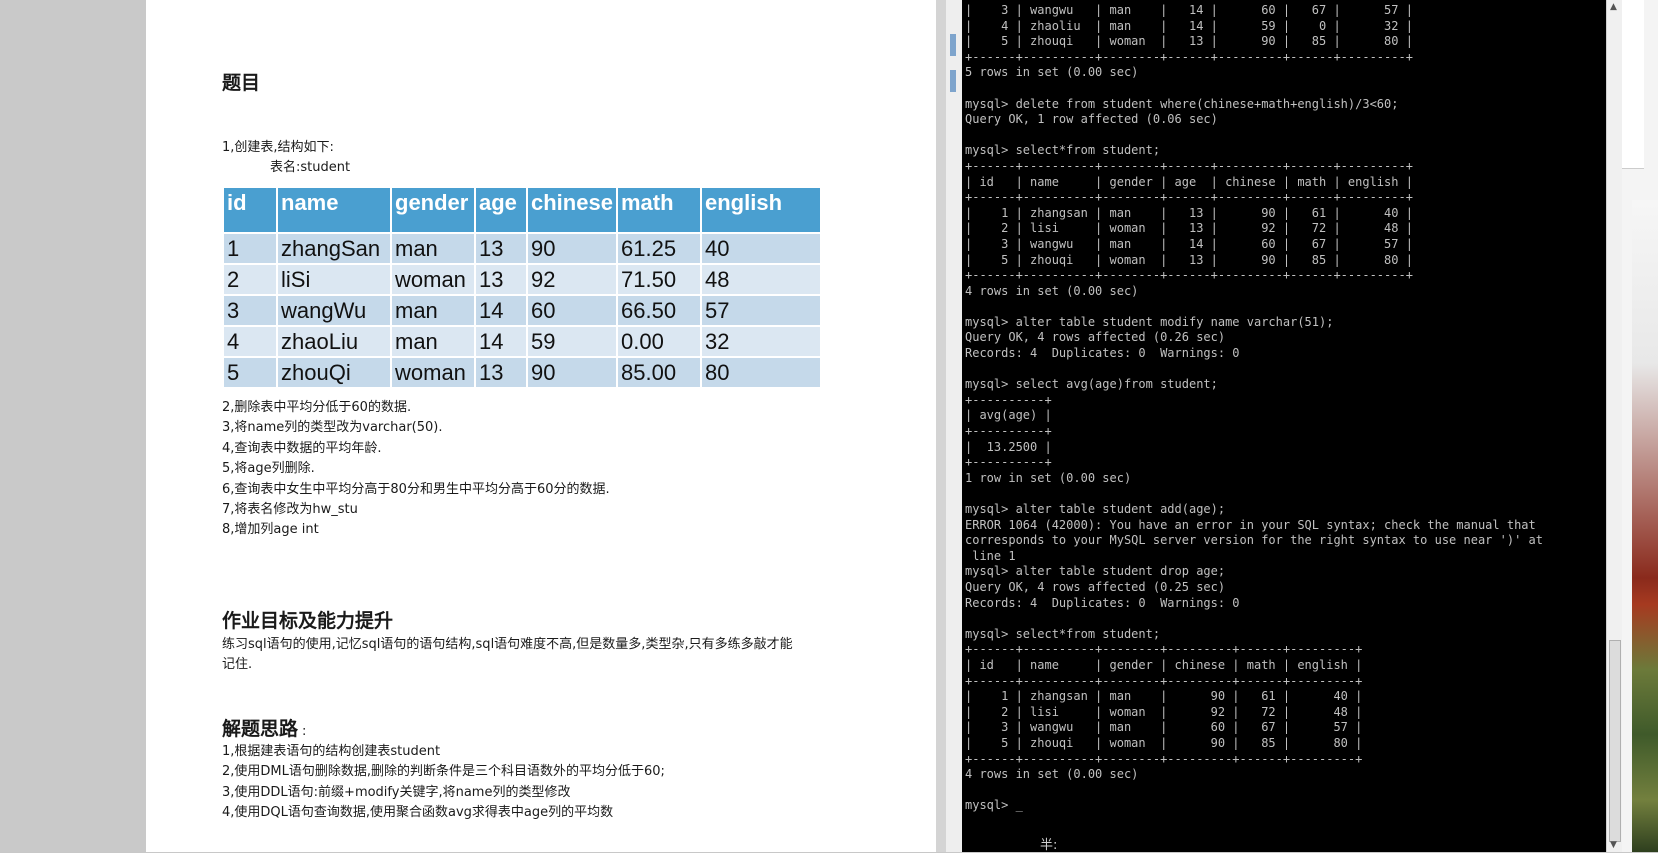 This screenshot has width=1658, height=853. I want to click on table-cell-chinese: 60, so click(572, 310).